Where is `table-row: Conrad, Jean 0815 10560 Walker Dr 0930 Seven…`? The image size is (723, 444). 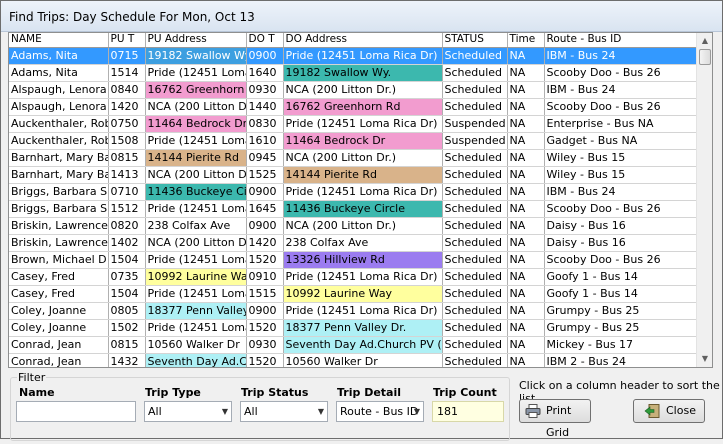 table-row: Conrad, Jean 0815 10560 Walker Dr 0930 Seven… is located at coordinates (353, 345).